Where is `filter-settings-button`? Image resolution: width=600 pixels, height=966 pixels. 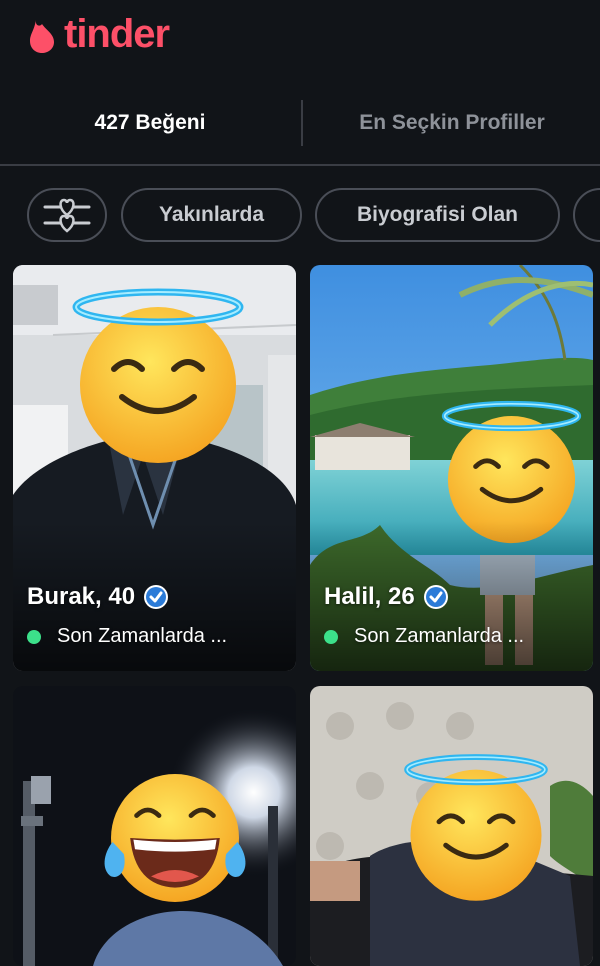 filter-settings-button is located at coordinates (67, 215).